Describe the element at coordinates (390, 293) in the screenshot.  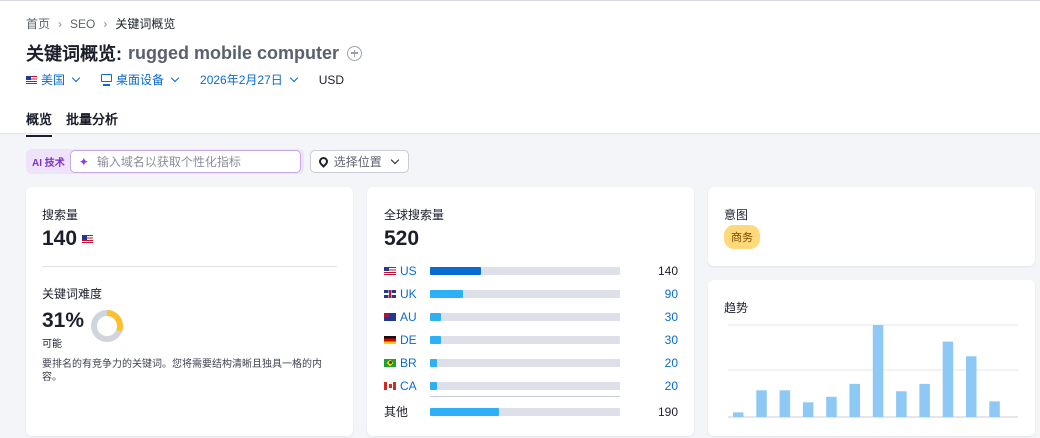
I see `uk-flag-icon` at that location.